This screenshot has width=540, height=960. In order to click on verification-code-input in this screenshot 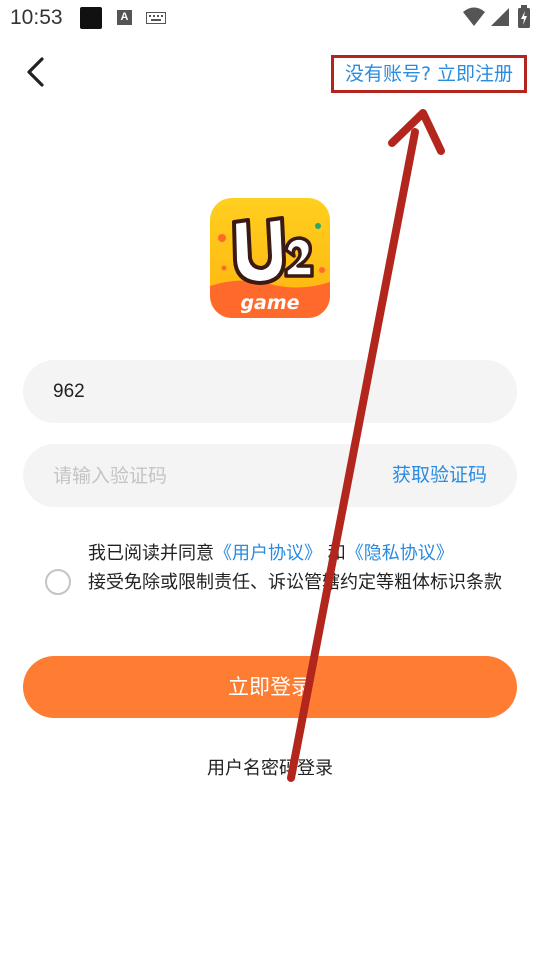, I will do `click(203, 475)`.